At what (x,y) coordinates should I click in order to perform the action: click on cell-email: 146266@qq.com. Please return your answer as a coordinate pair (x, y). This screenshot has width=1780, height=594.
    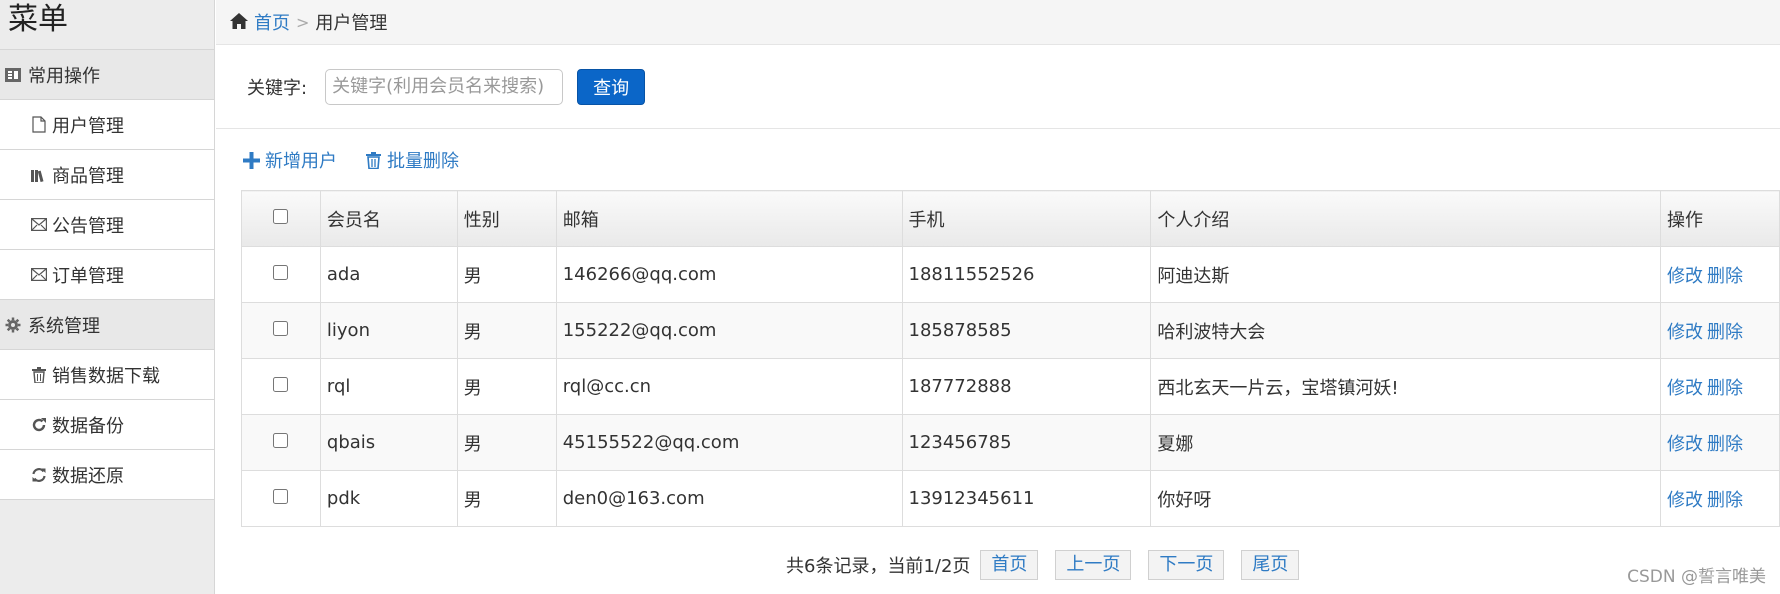
    Looking at the image, I should click on (729, 274).